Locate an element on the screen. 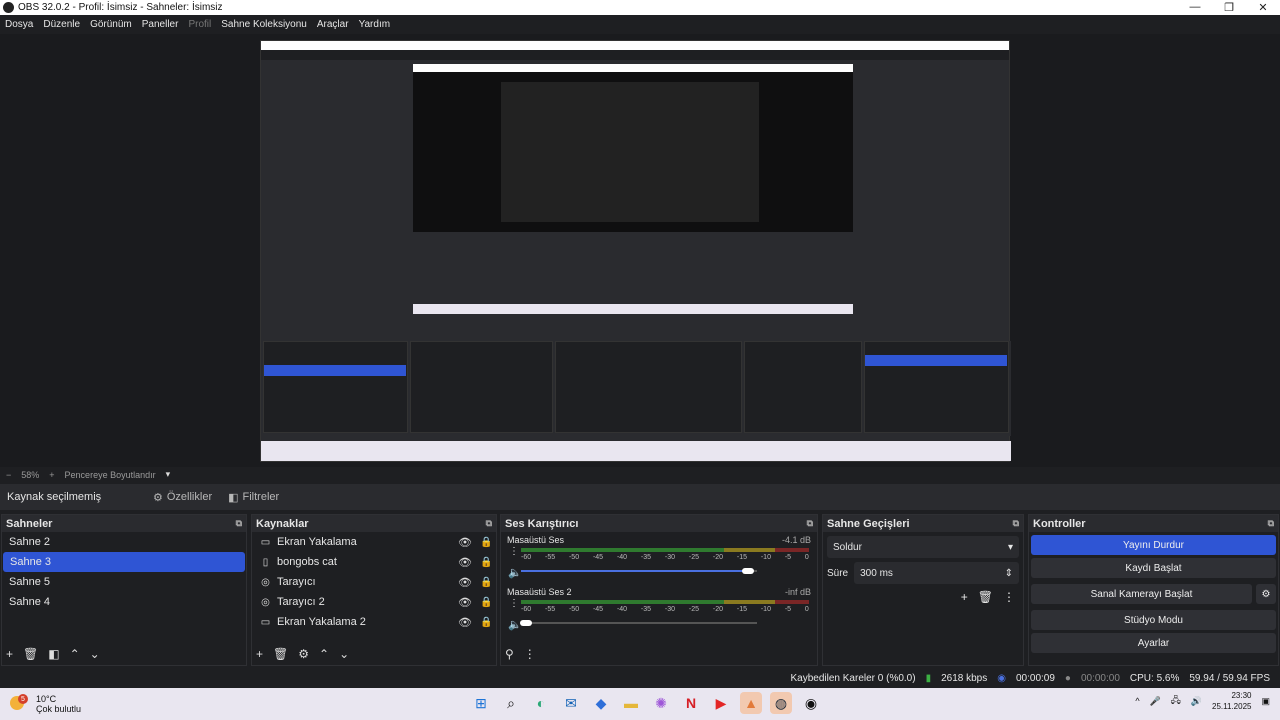  menu-tools: Araçlar is located at coordinates (333, 24).